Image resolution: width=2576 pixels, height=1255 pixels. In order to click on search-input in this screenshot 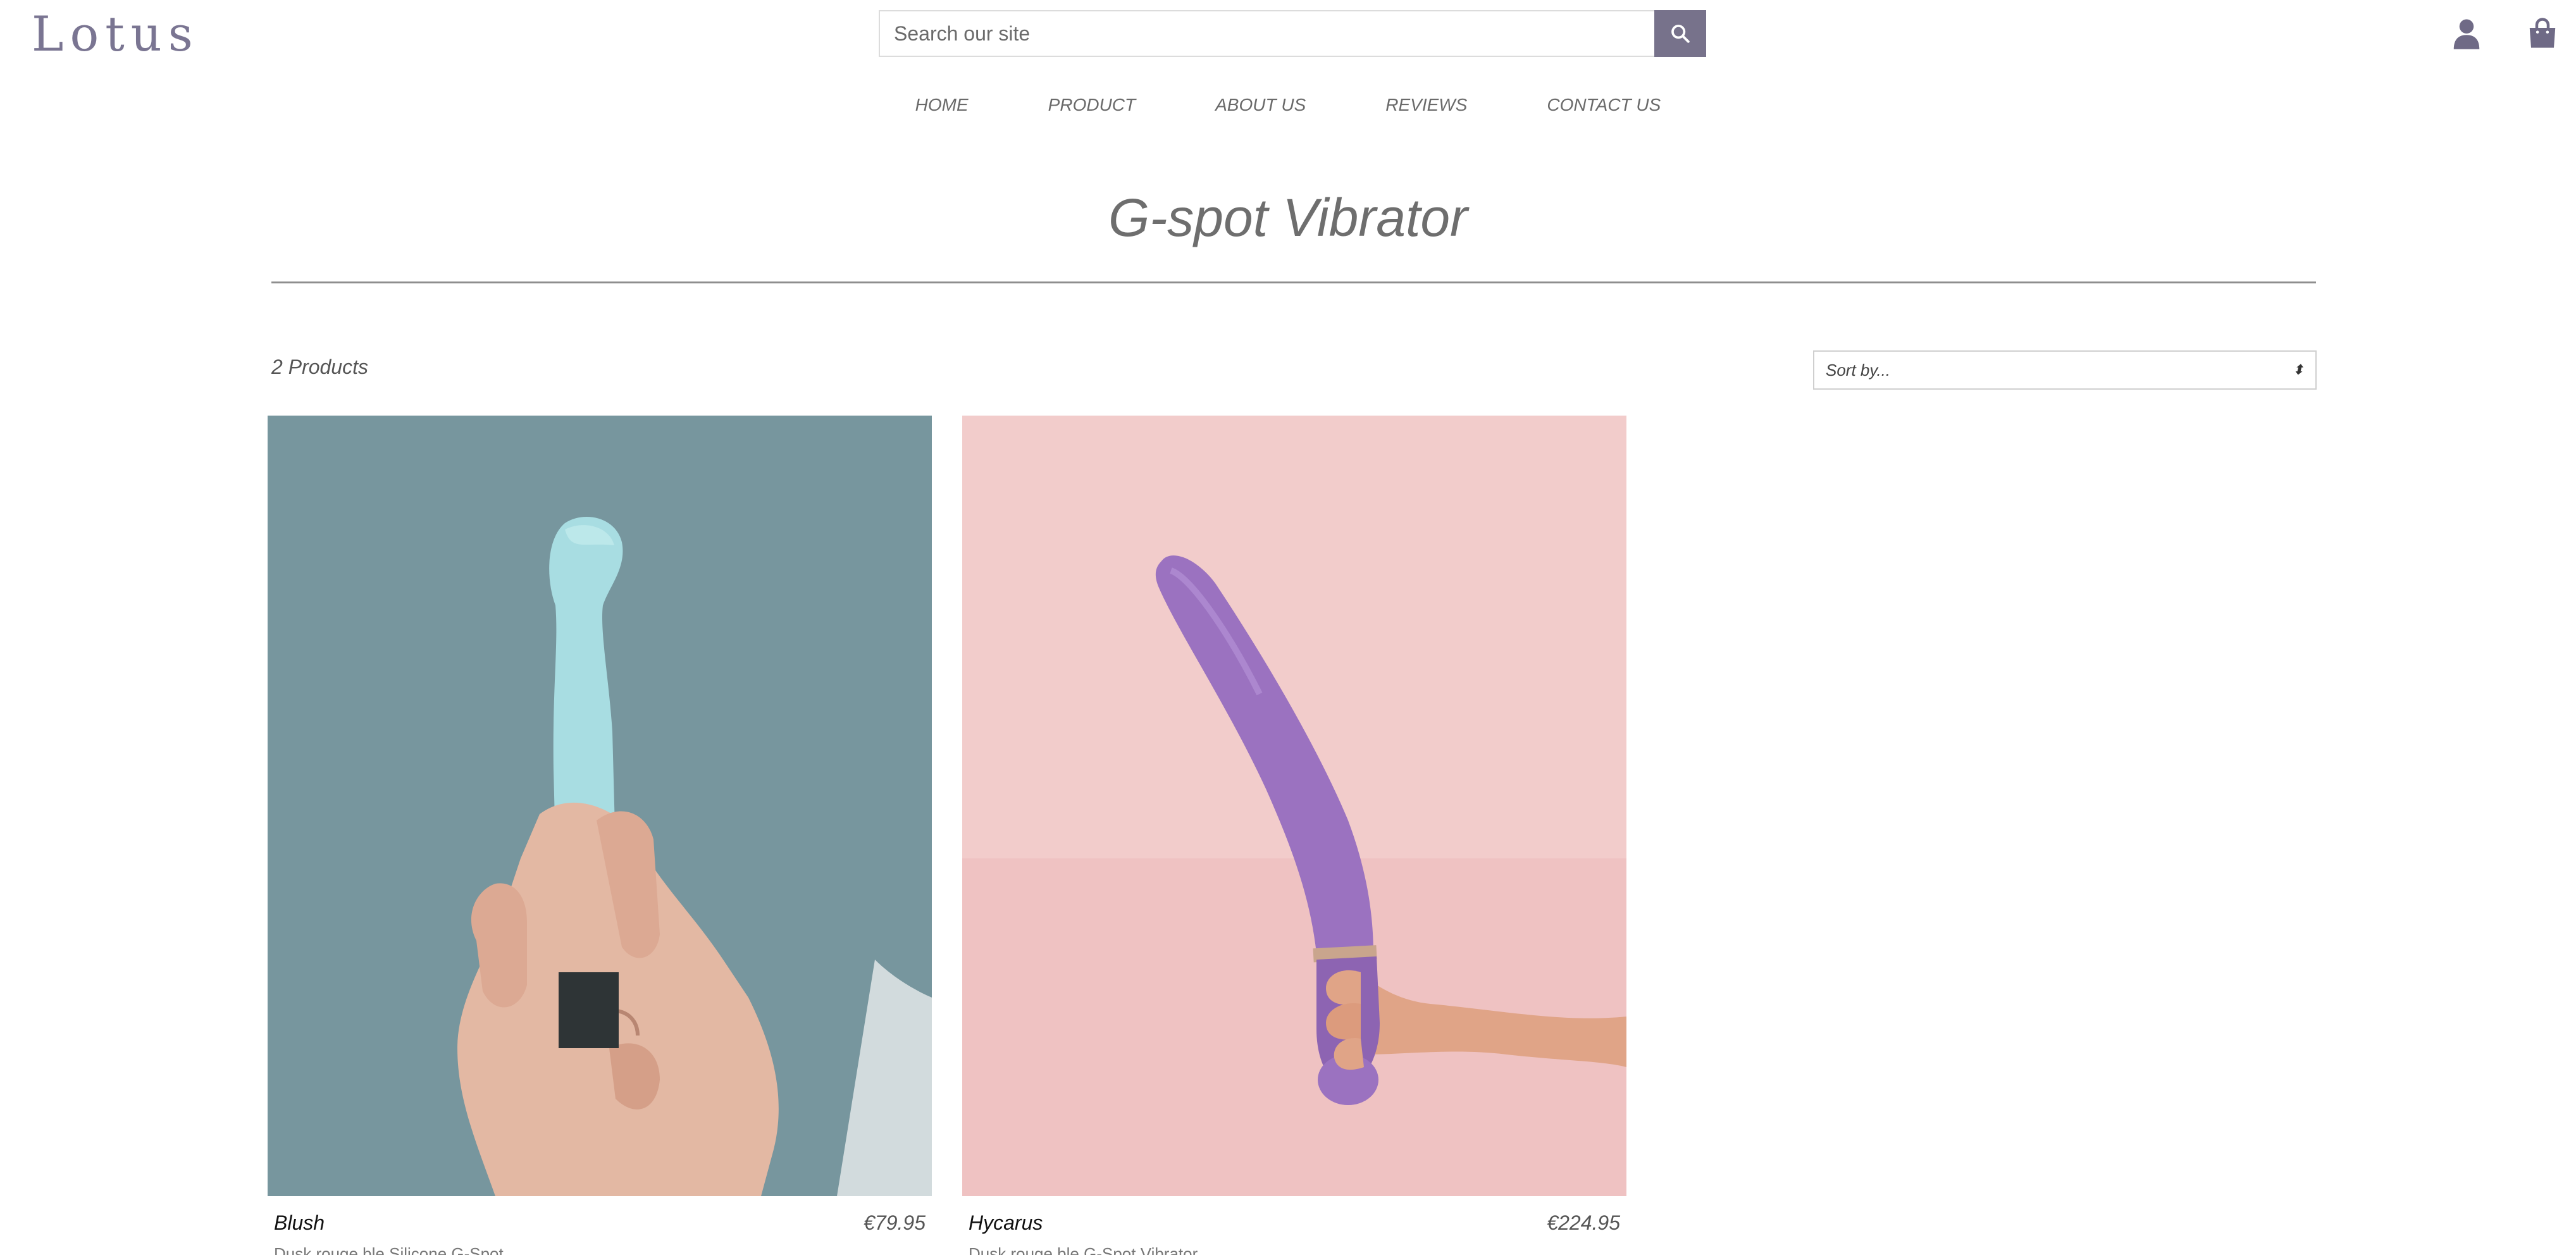, I will do `click(1266, 33)`.